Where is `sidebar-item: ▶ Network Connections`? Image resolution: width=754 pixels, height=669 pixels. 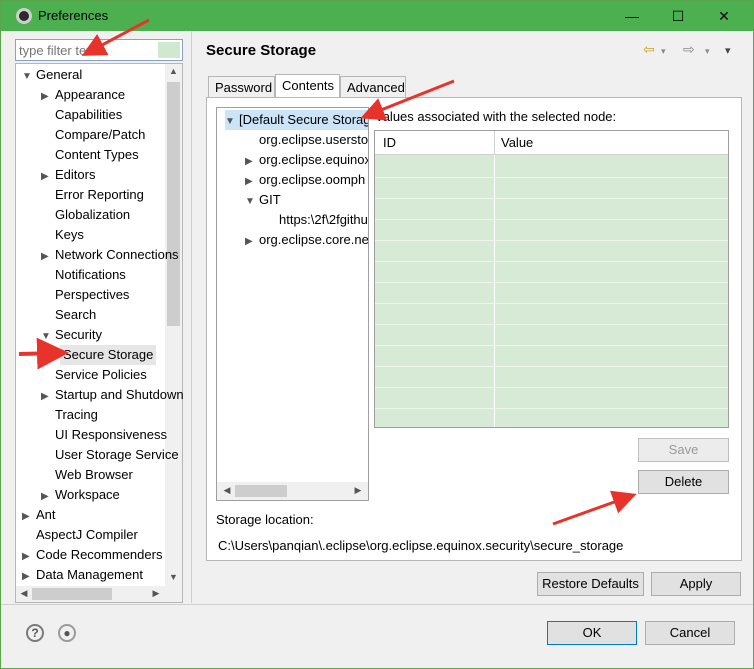 sidebar-item: ▶ Network Connections is located at coordinates (110, 255).